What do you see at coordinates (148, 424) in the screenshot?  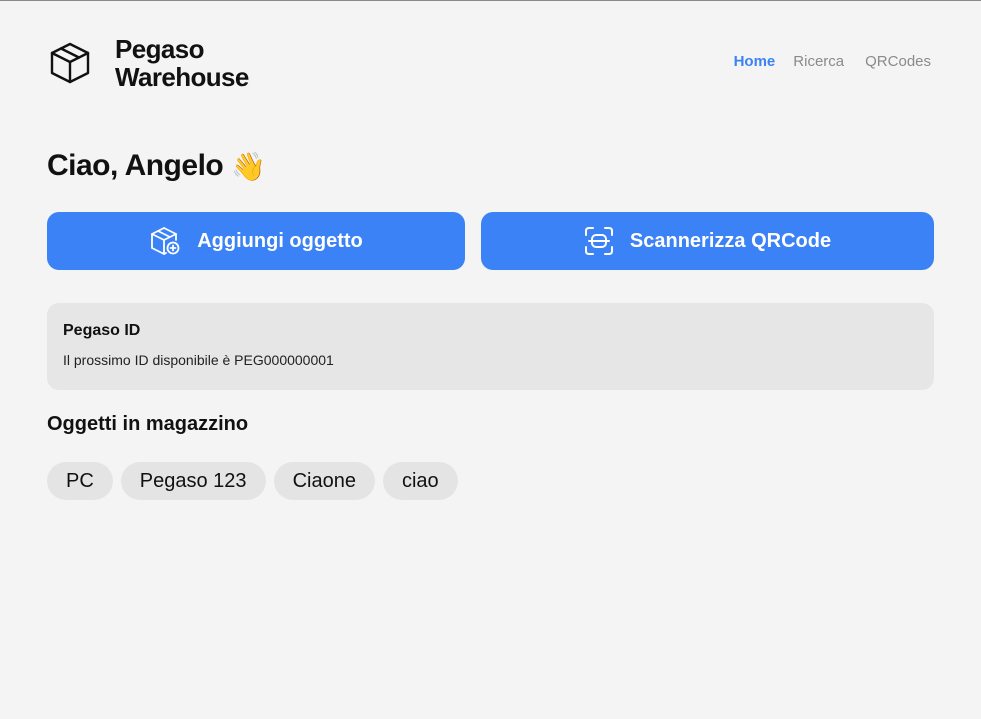 I see `inventory-title: Oggetti in magazzino` at bounding box center [148, 424].